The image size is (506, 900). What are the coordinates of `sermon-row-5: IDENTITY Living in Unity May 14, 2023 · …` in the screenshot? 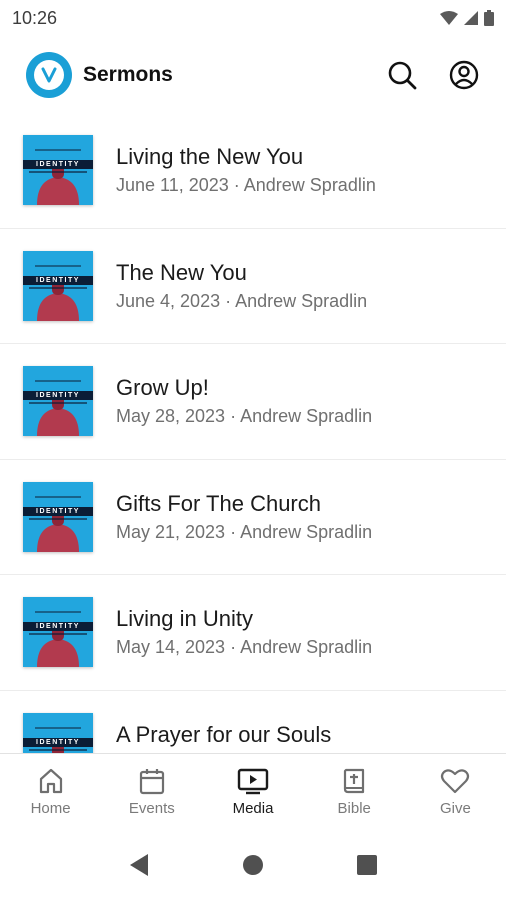 It's located at (253, 633).